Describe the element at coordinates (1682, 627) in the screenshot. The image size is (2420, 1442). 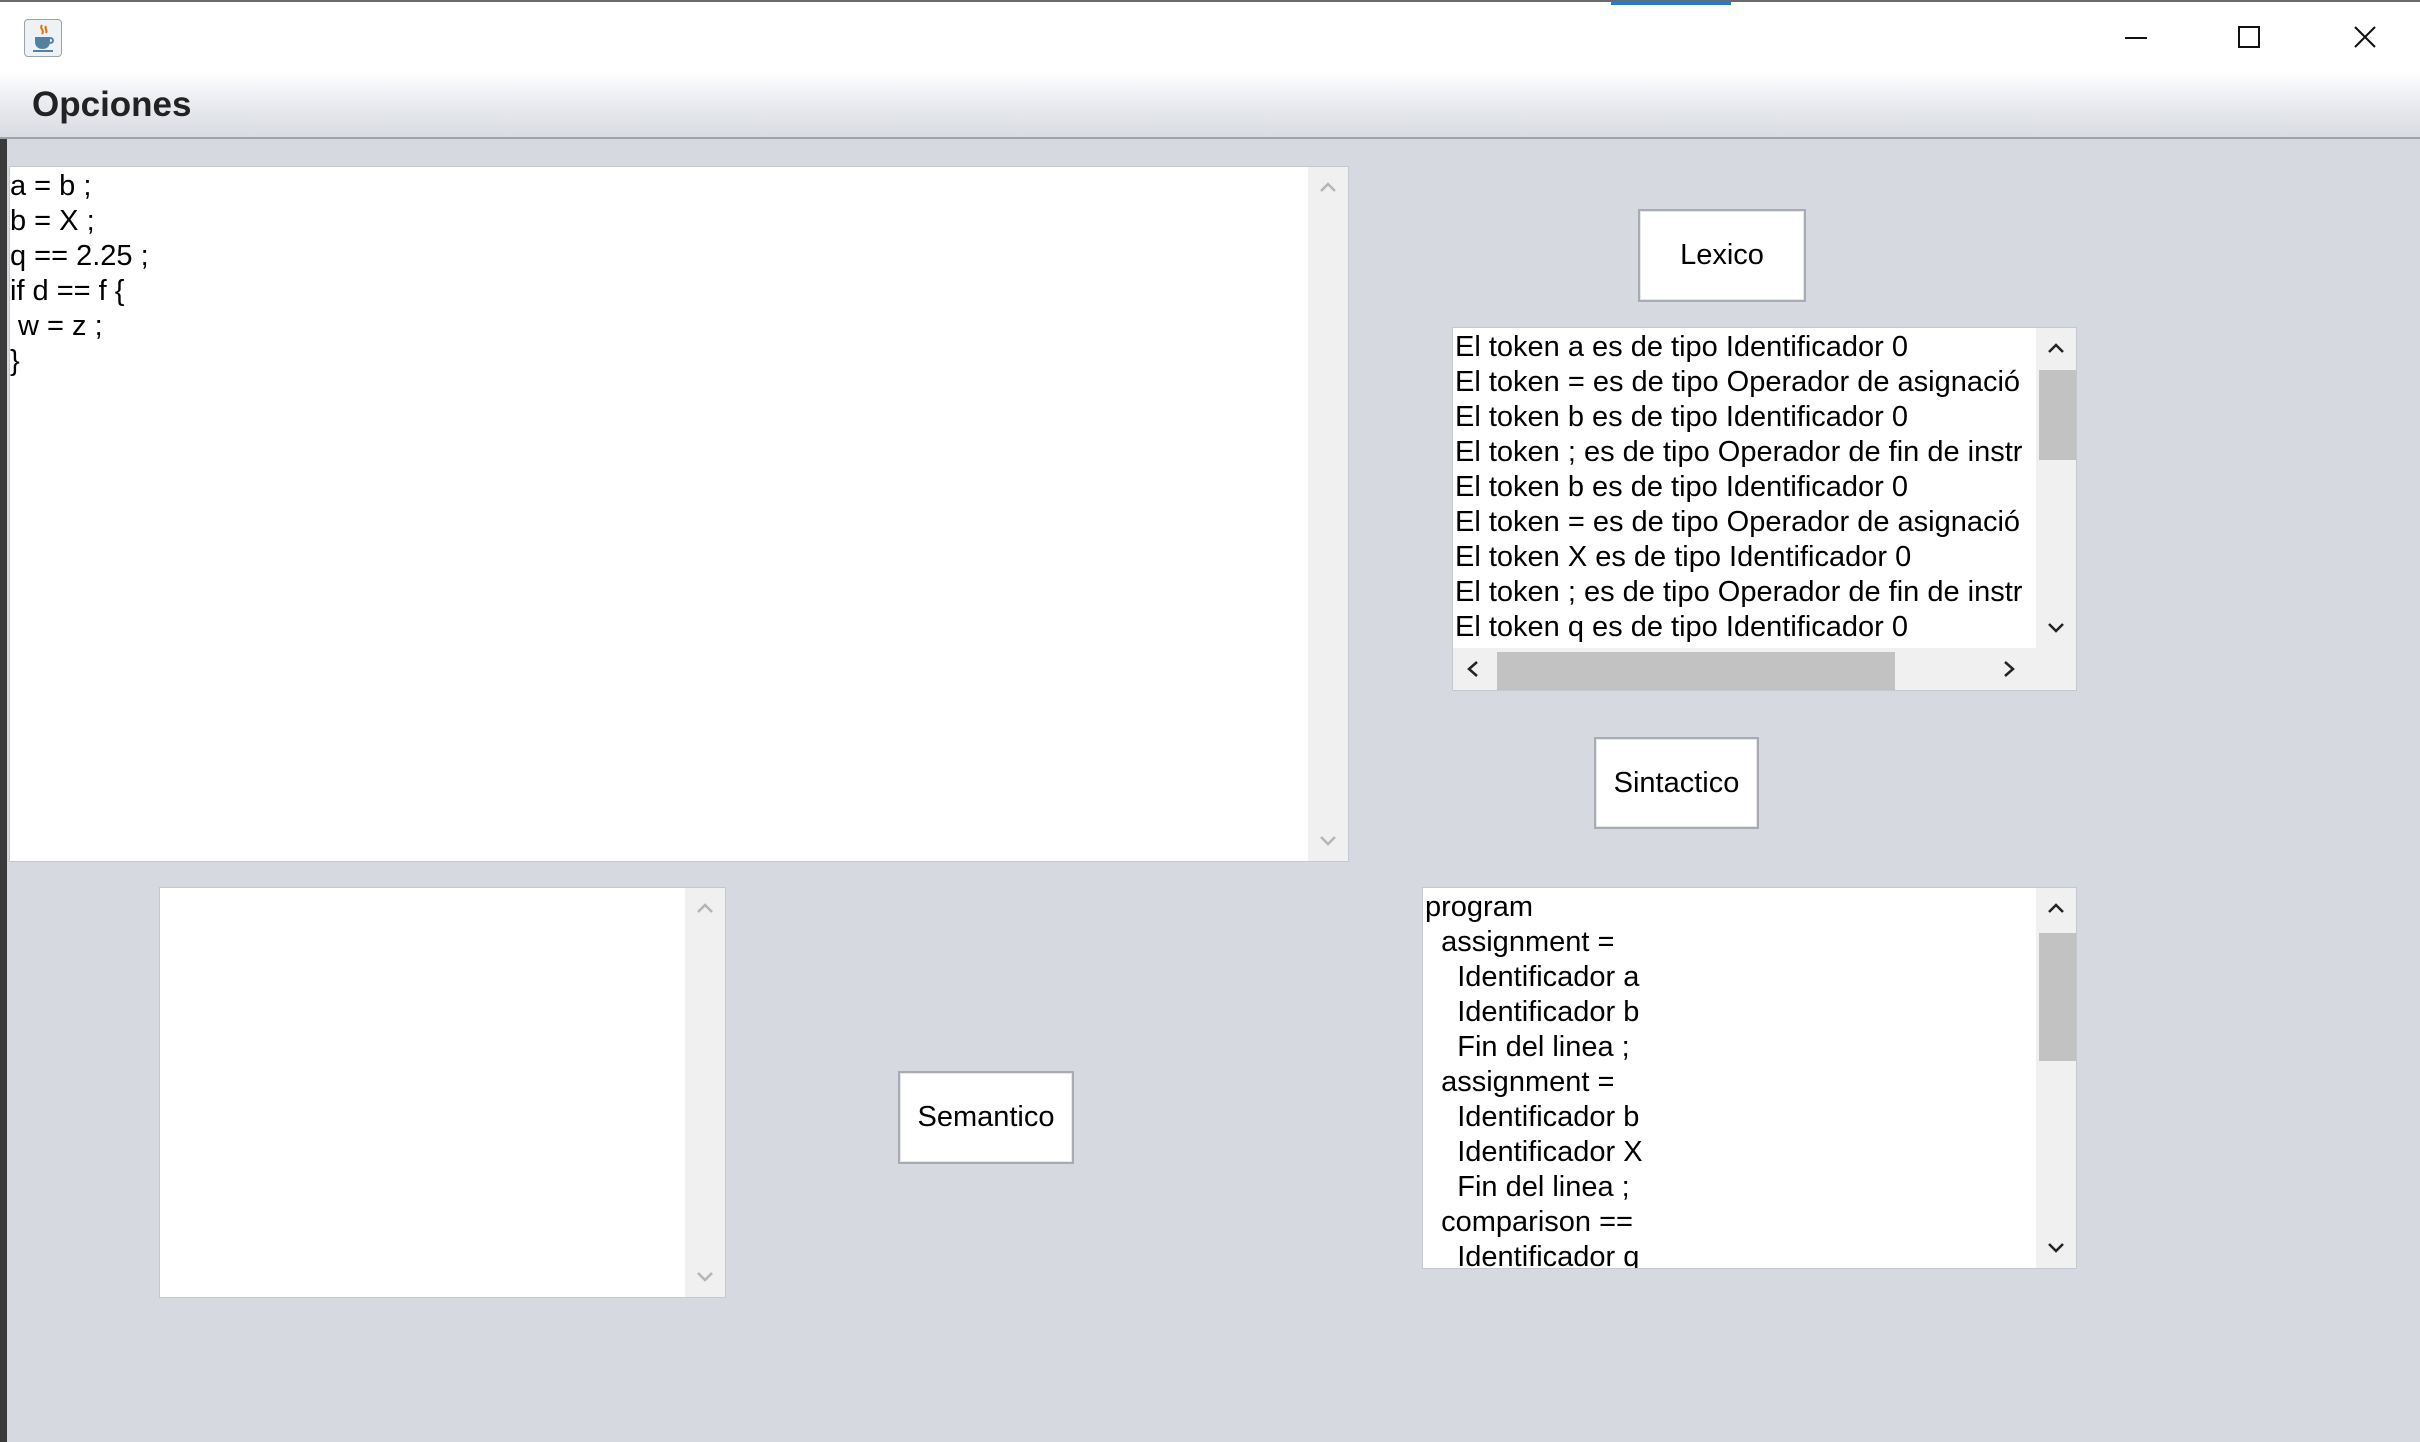
I see `token-line: El token q es de tipo Identificador 0` at that location.